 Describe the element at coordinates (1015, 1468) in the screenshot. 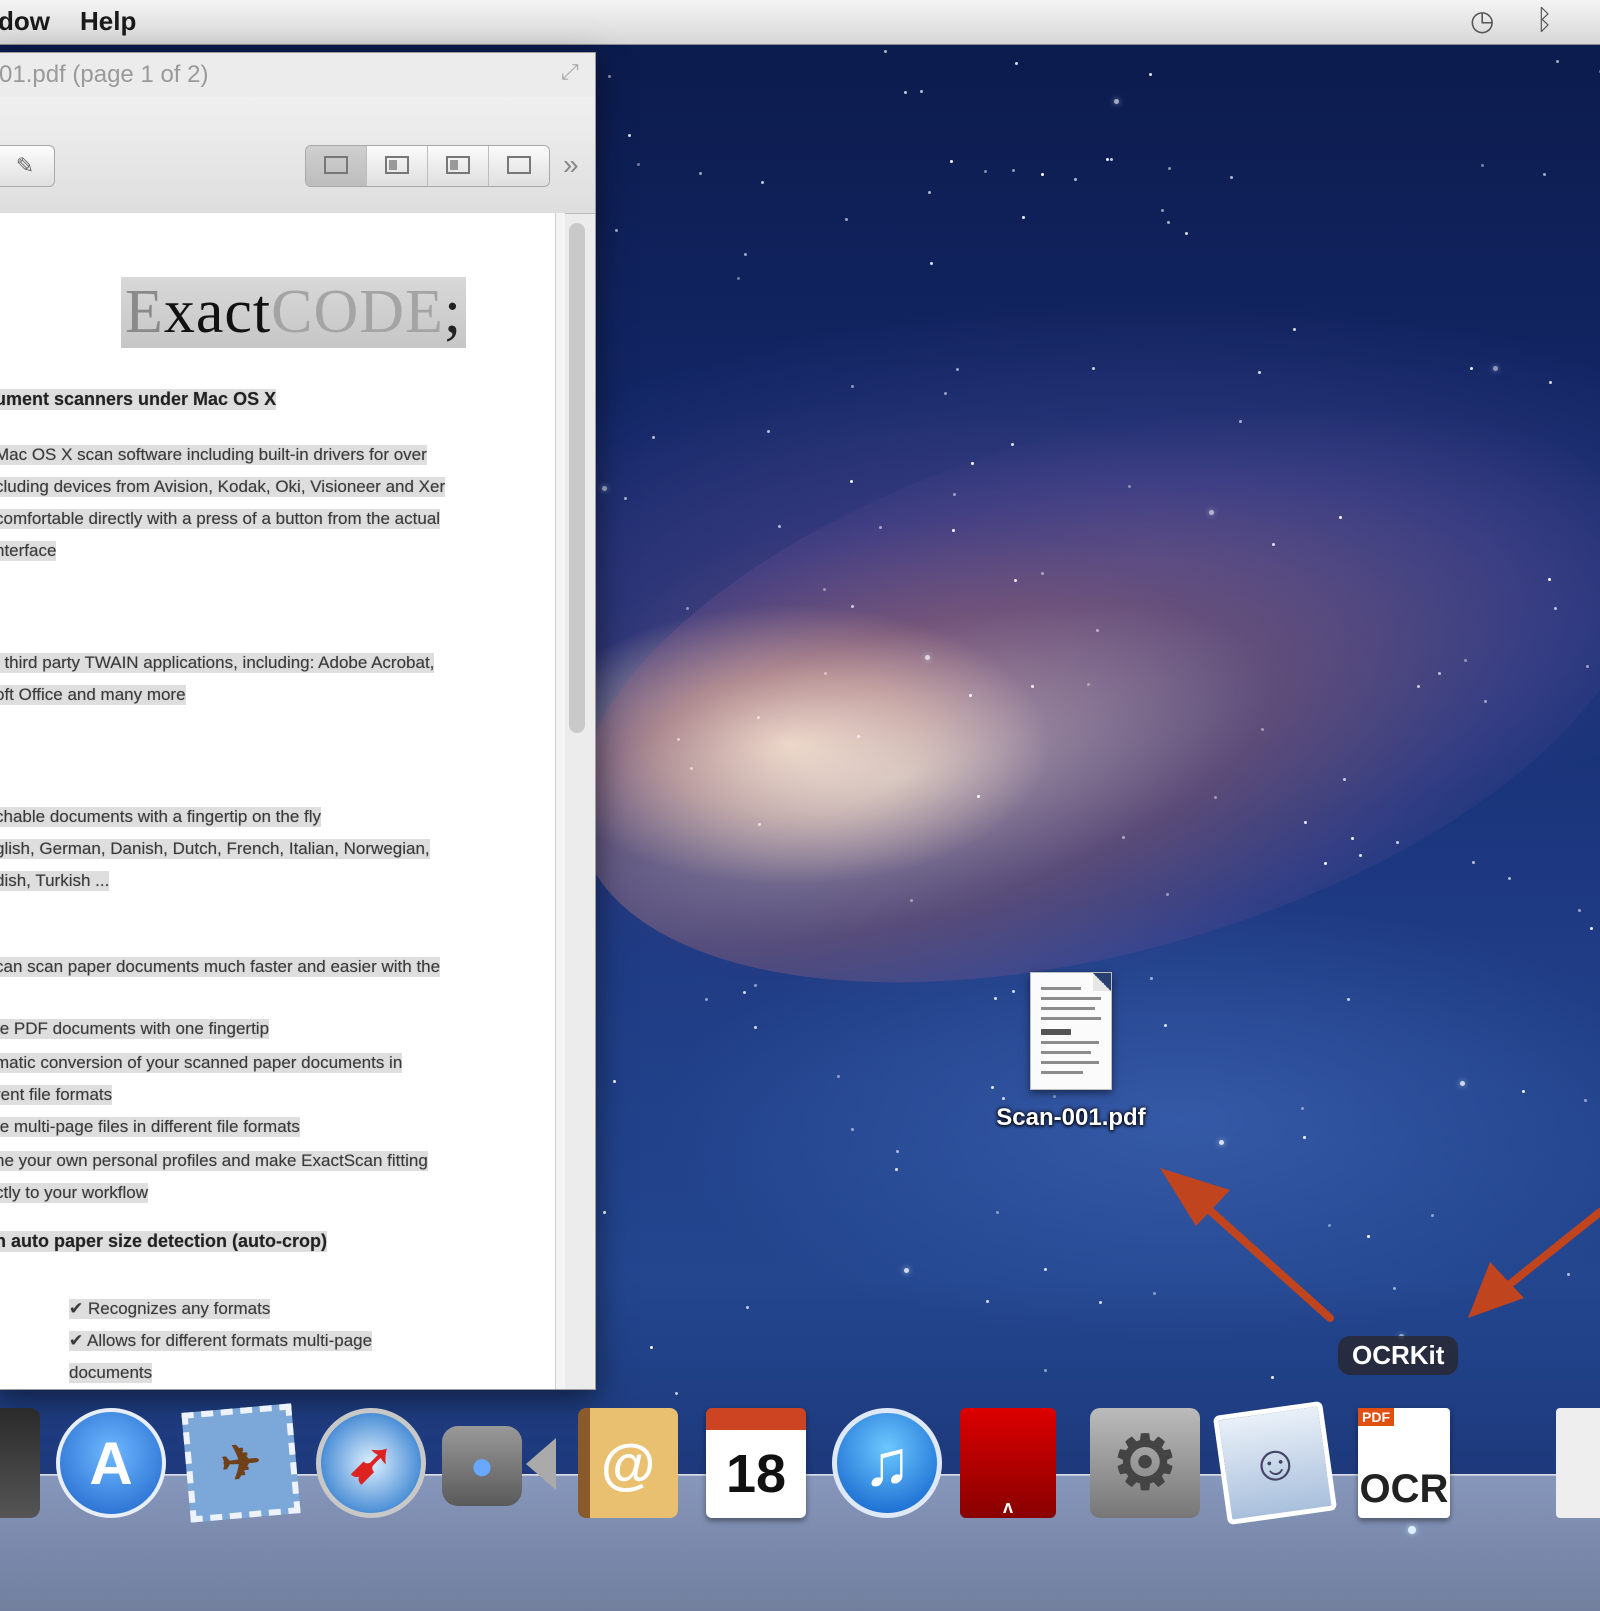

I see `dock-item-photo-booth: ʌ` at that location.